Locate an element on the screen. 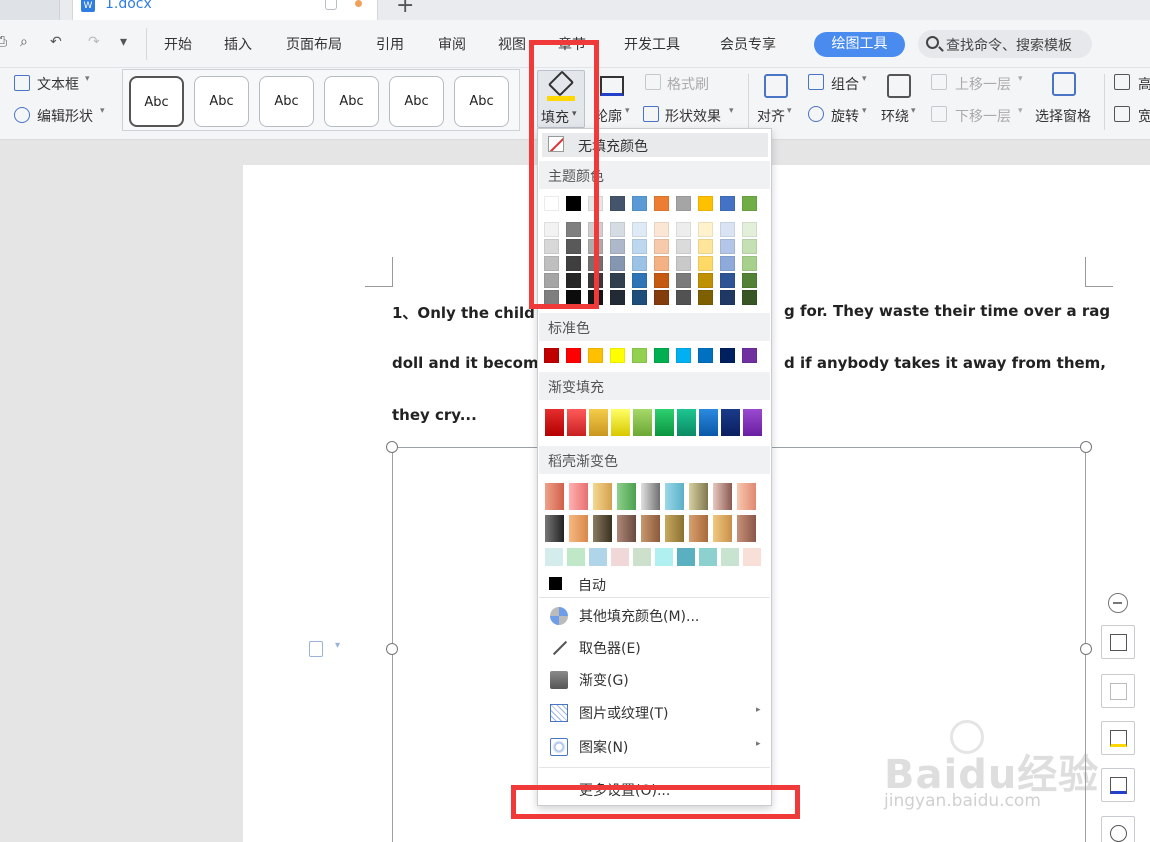 The width and height of the screenshot is (1150, 842). shape-style-1: Abc is located at coordinates (156, 101).